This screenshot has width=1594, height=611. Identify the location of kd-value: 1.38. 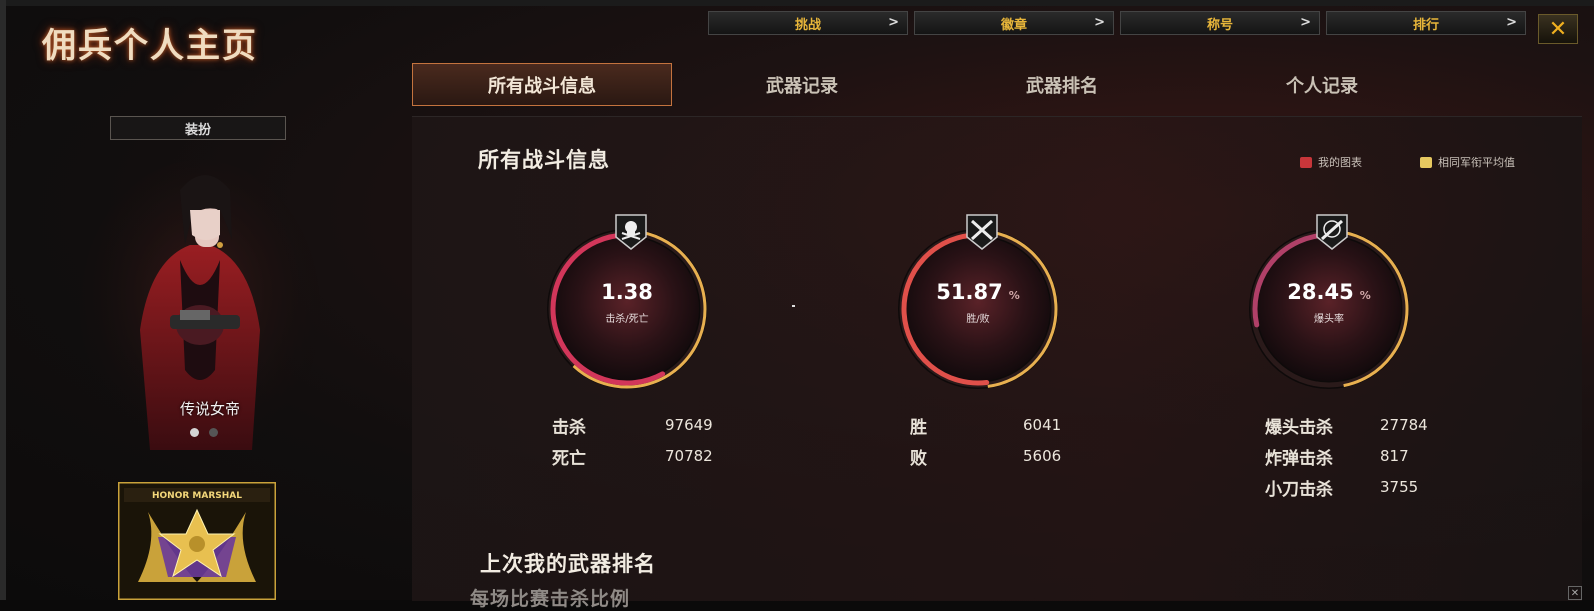
(627, 292).